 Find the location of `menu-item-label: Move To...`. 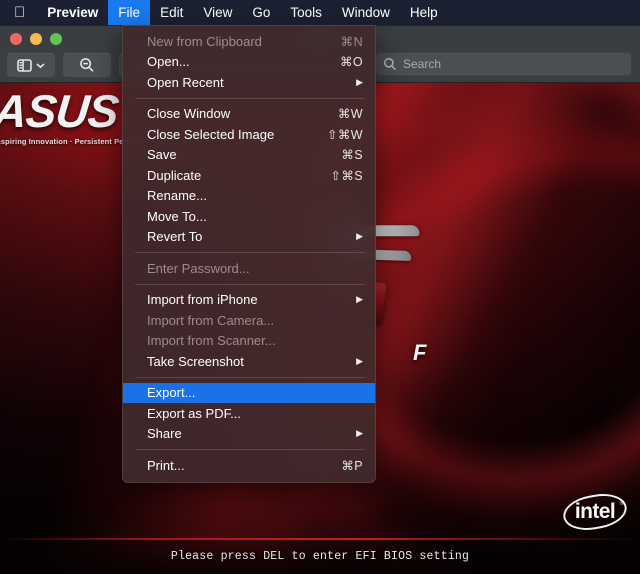

menu-item-label: Move To... is located at coordinates (177, 216).